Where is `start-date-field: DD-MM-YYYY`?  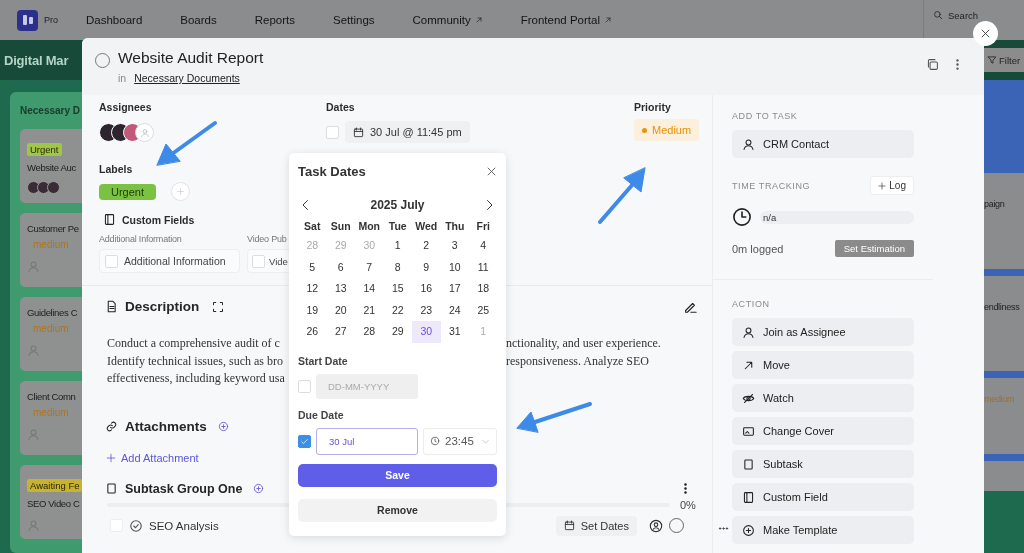 start-date-field: DD-MM-YYYY is located at coordinates (367, 386).